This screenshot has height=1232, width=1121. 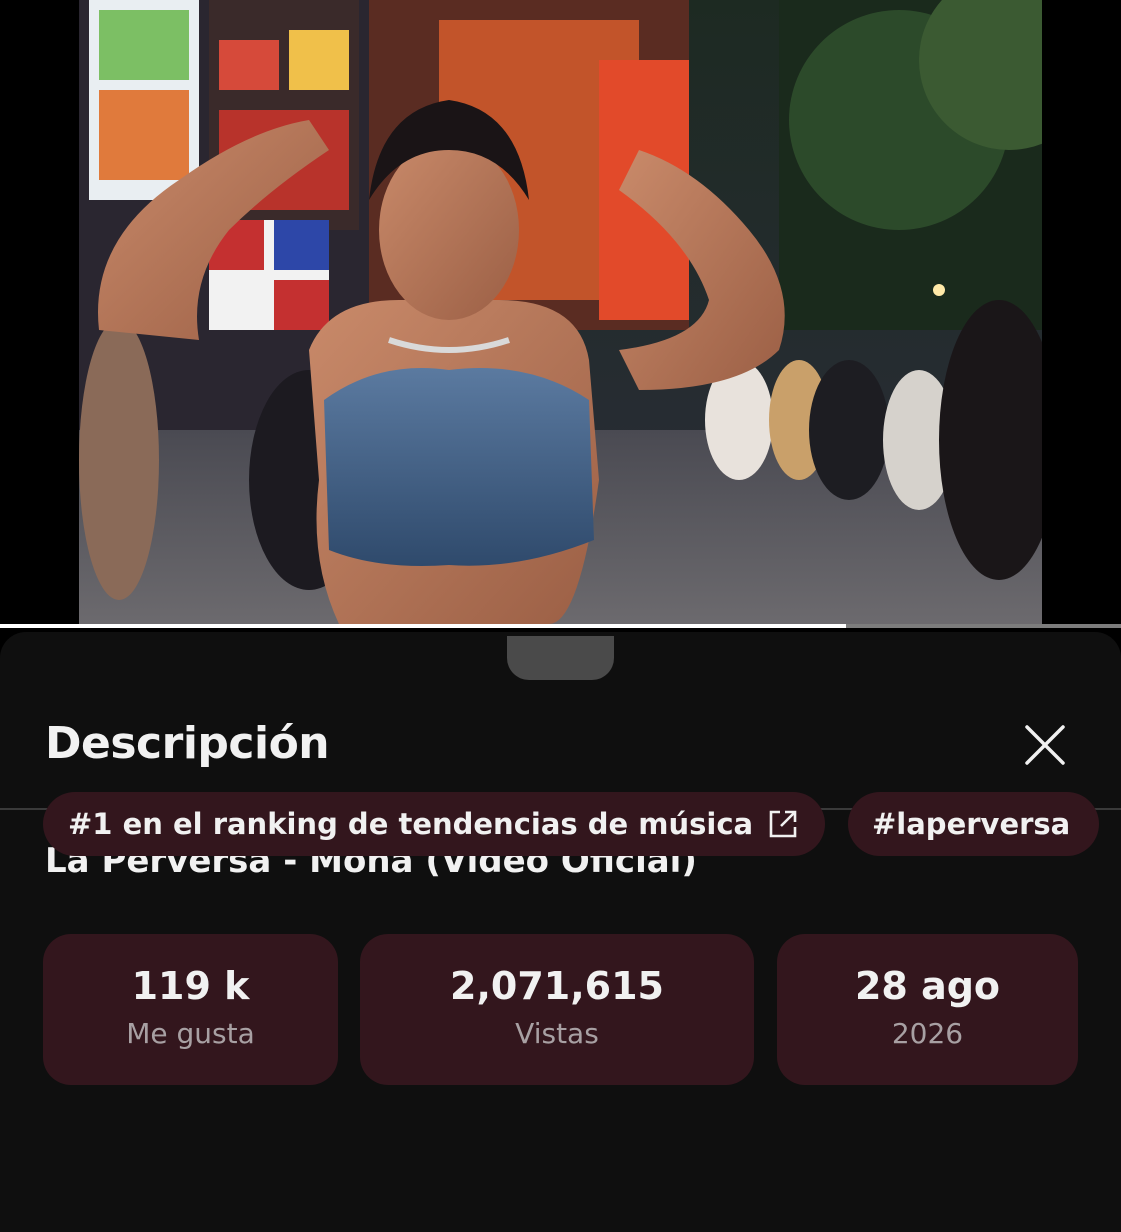 I want to click on publish-year: 2026, so click(x=927, y=1033).